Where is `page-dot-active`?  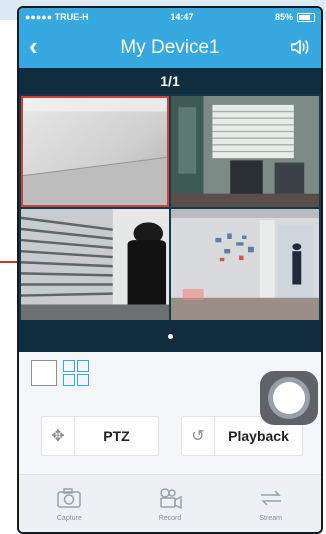
page-dot-active is located at coordinates (170, 336).